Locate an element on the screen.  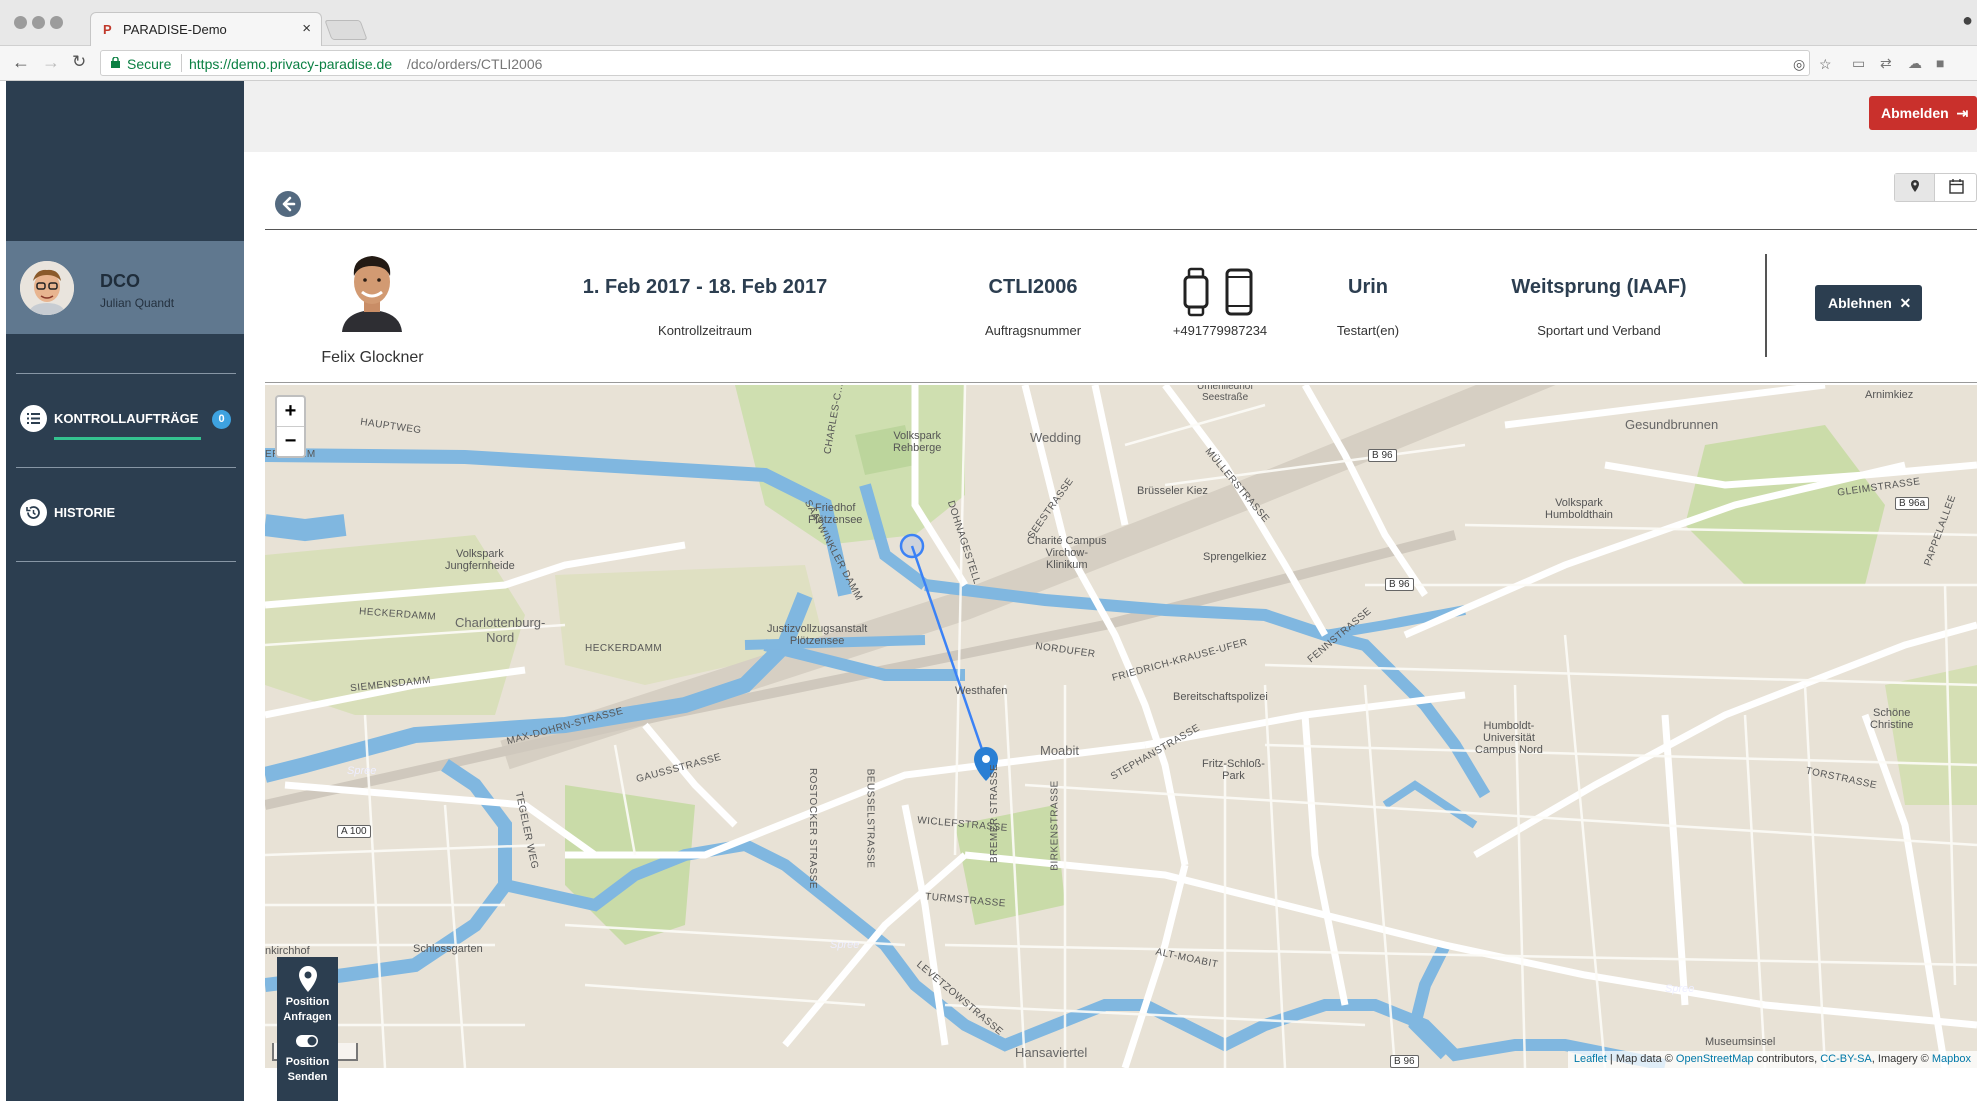
reject-button: Ablehnen ✕ is located at coordinates (1868, 303).